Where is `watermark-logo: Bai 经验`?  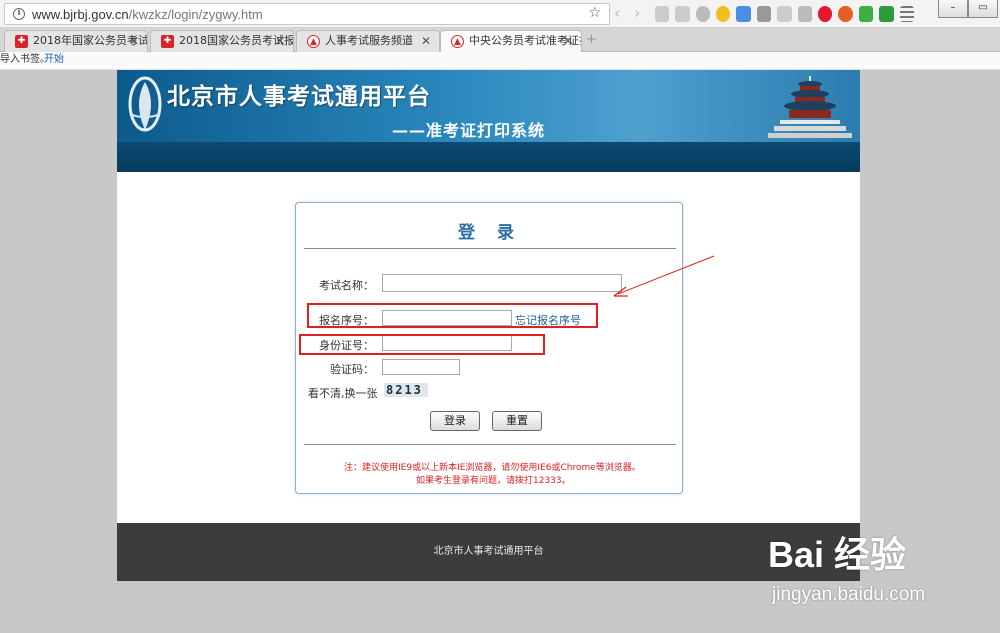 watermark-logo: Bai 经验 is located at coordinates (837, 554).